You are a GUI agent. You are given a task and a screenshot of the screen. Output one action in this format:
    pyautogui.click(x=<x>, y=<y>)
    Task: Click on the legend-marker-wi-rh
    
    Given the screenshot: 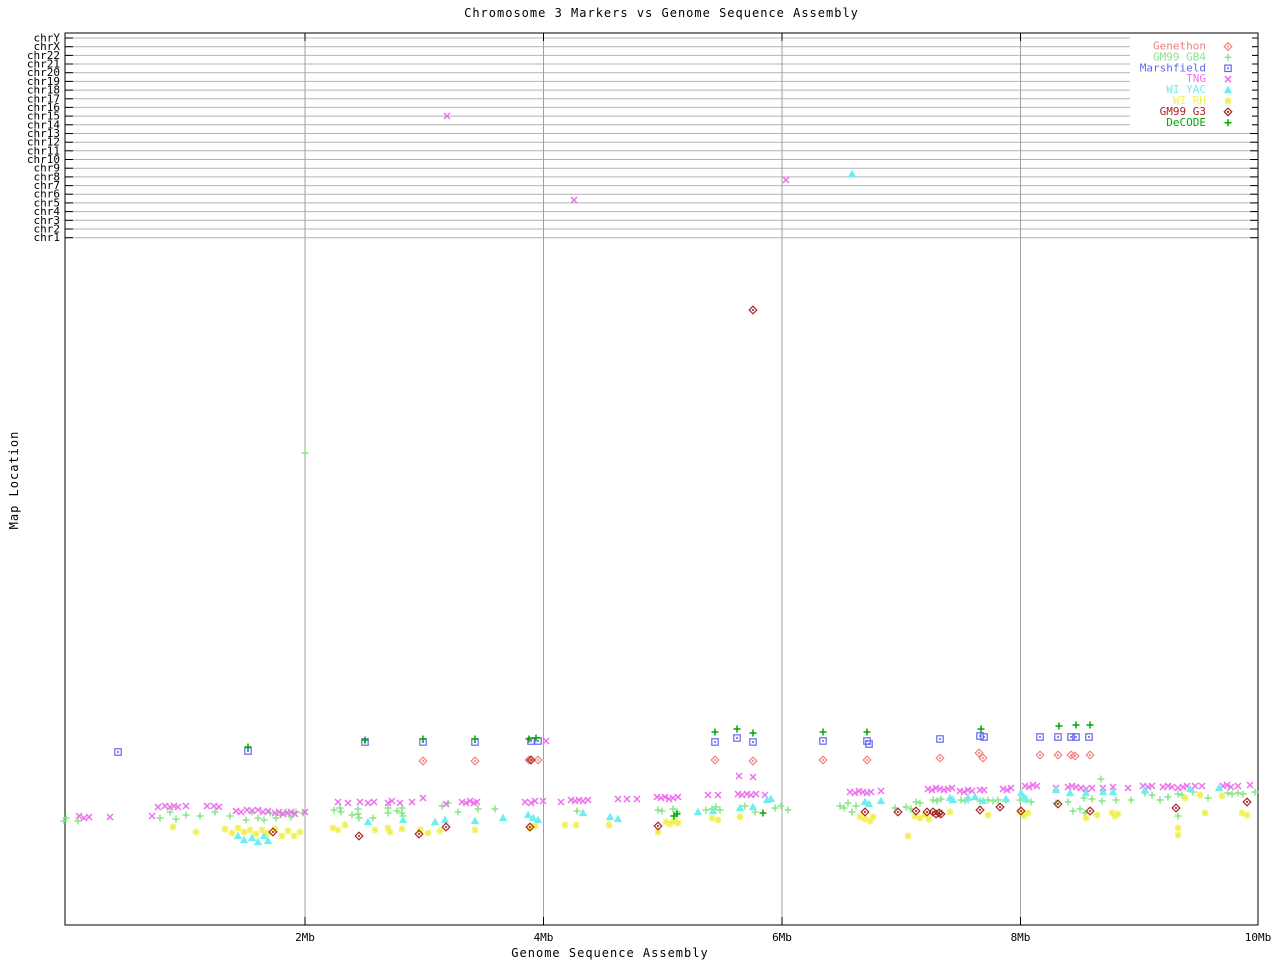 What is the action you would take?
    pyautogui.click(x=1228, y=101)
    